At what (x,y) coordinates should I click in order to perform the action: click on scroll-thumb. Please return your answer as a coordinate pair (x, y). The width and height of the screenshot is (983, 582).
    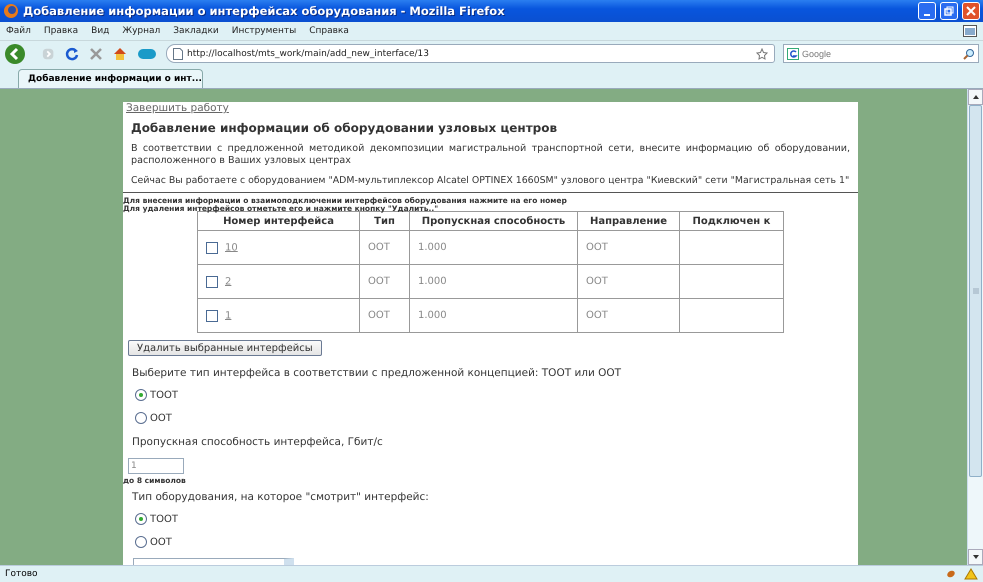
    Looking at the image, I should click on (975, 291).